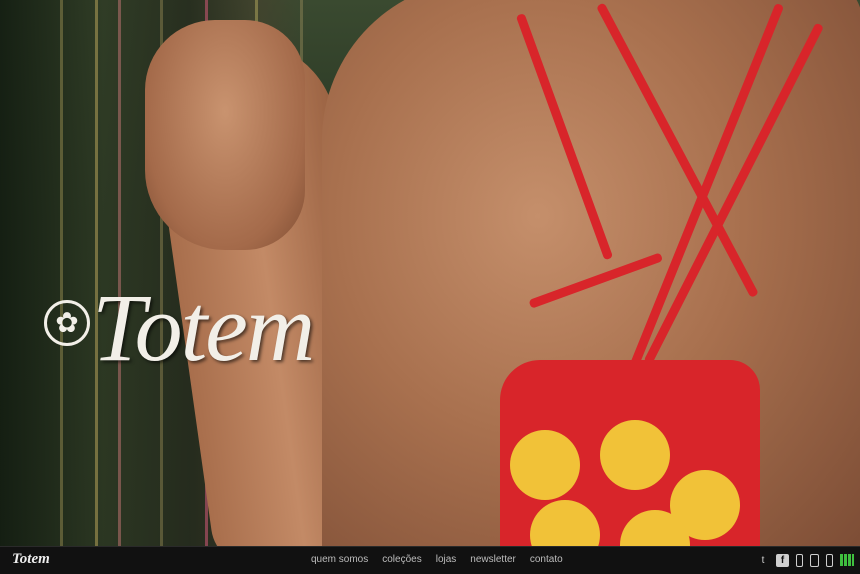  Describe the element at coordinates (782, 560) in the screenshot. I see `facebook-icon: f` at that location.